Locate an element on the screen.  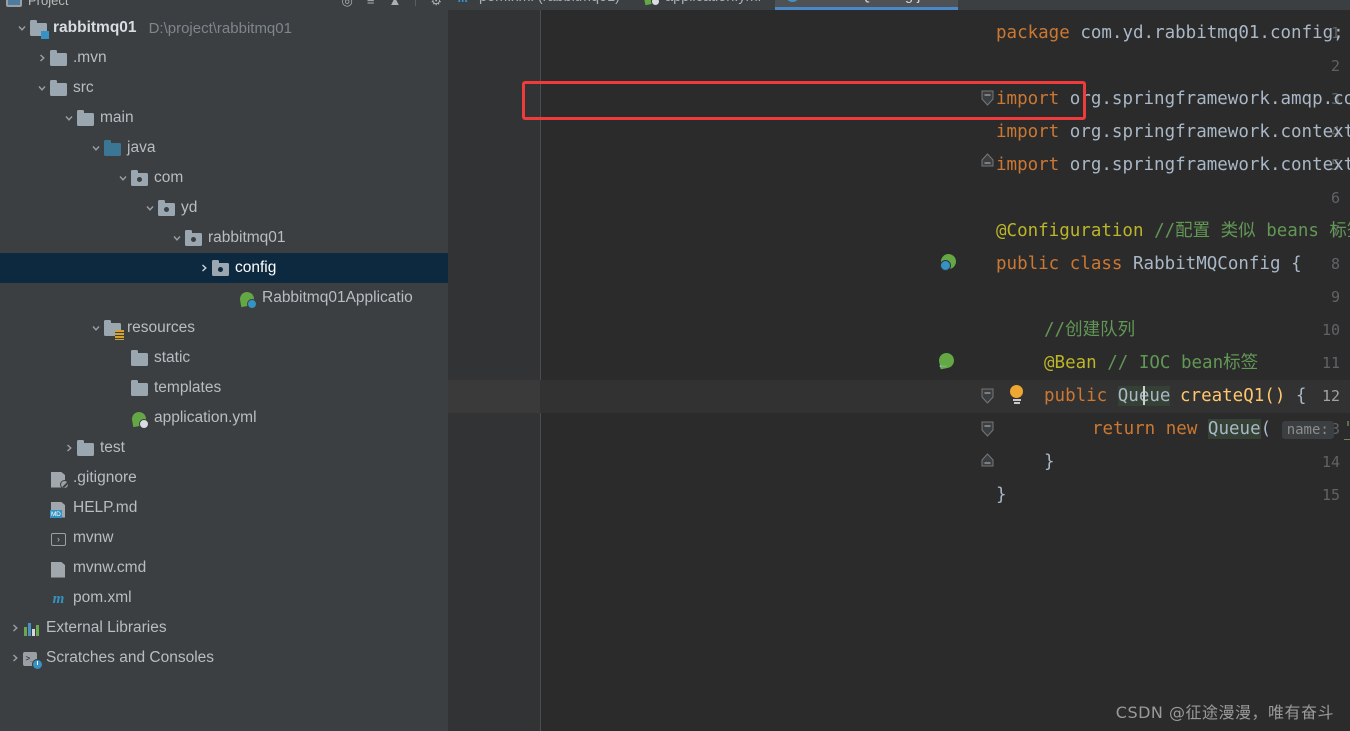
tree-item-label: External Libraries is located at coordinates (106, 627).